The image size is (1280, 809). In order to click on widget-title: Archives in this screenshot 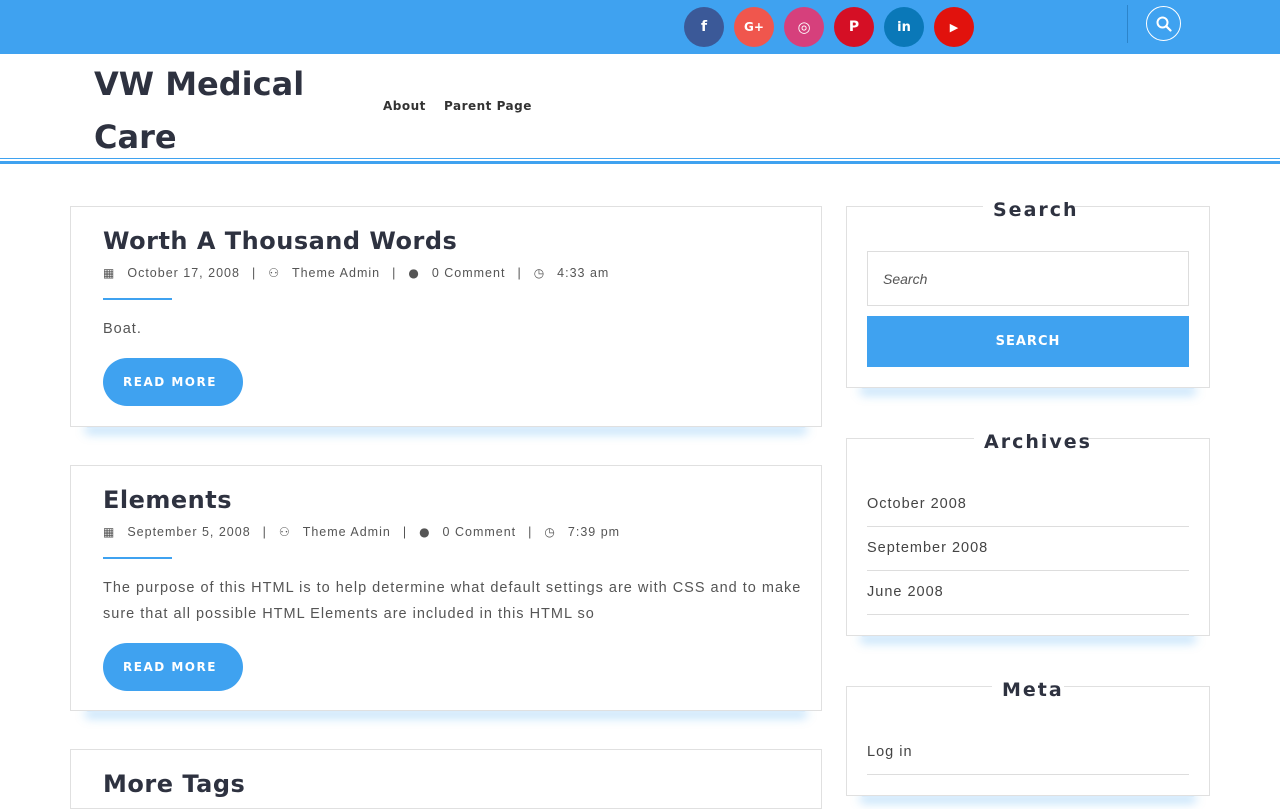, I will do `click(1032, 442)`.